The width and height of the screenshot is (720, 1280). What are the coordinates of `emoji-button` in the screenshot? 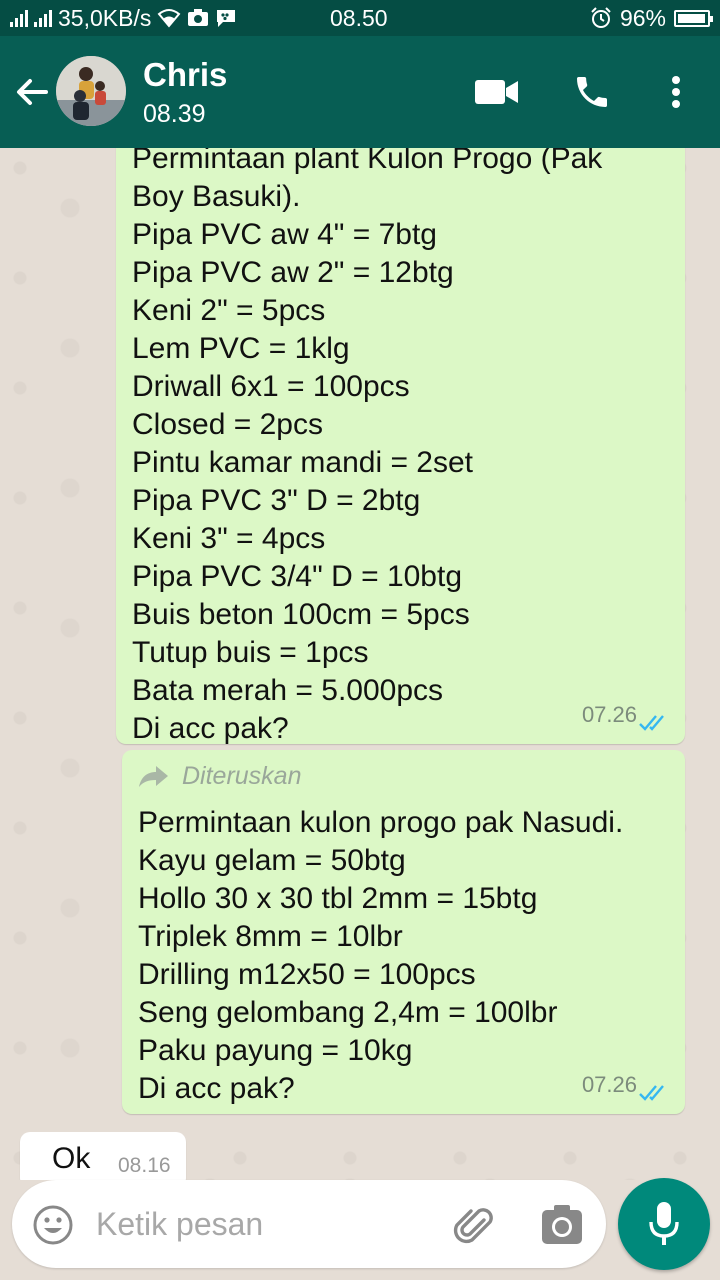 It's located at (53, 1225).